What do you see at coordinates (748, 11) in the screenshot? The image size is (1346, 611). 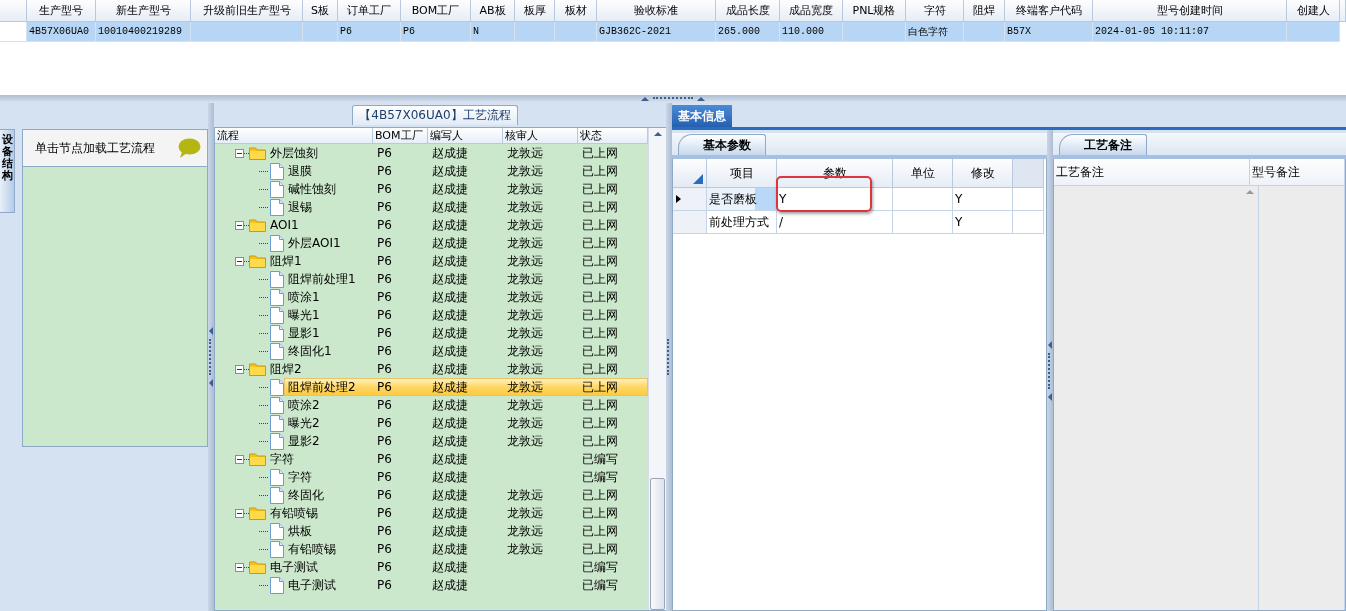 I see `column-header: 成品长度` at bounding box center [748, 11].